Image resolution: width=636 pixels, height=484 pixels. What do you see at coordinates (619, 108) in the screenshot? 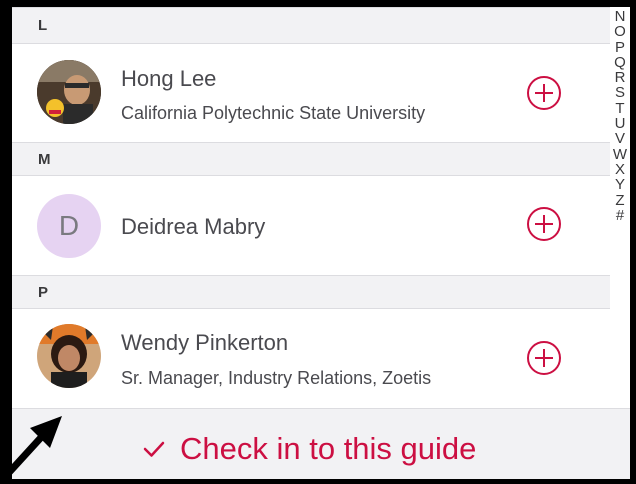
I see `index-letter: T` at bounding box center [619, 108].